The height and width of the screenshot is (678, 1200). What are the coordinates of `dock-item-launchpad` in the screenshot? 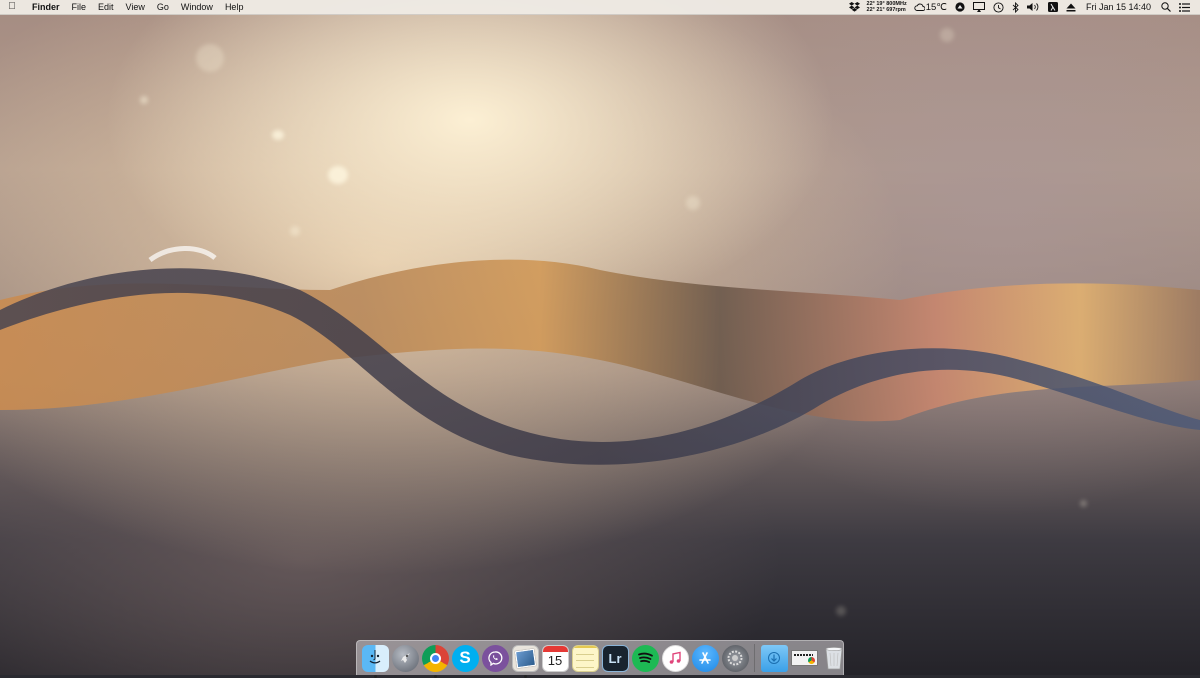 It's located at (405, 658).